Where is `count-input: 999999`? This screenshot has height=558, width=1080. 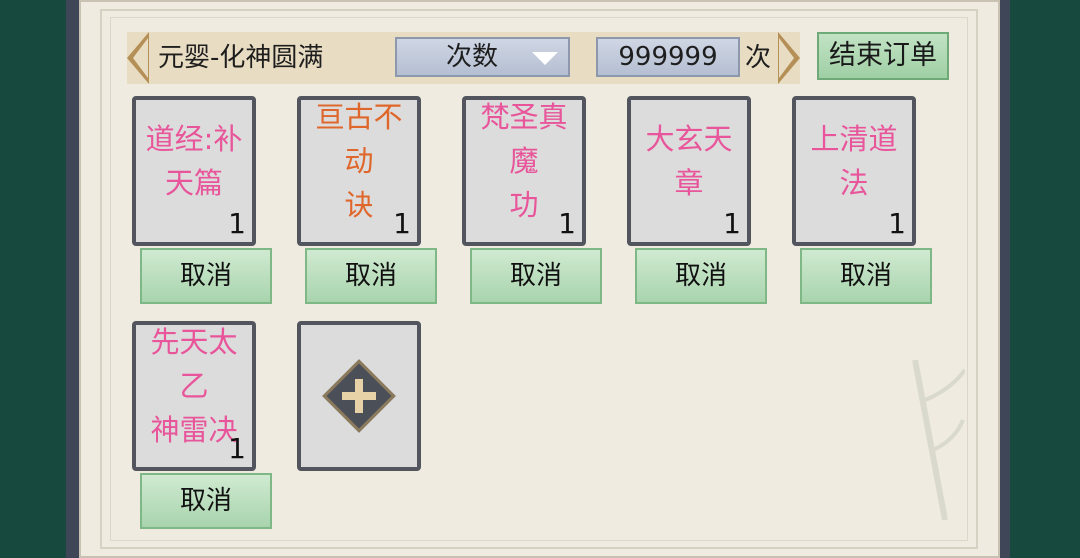 count-input: 999999 is located at coordinates (668, 57).